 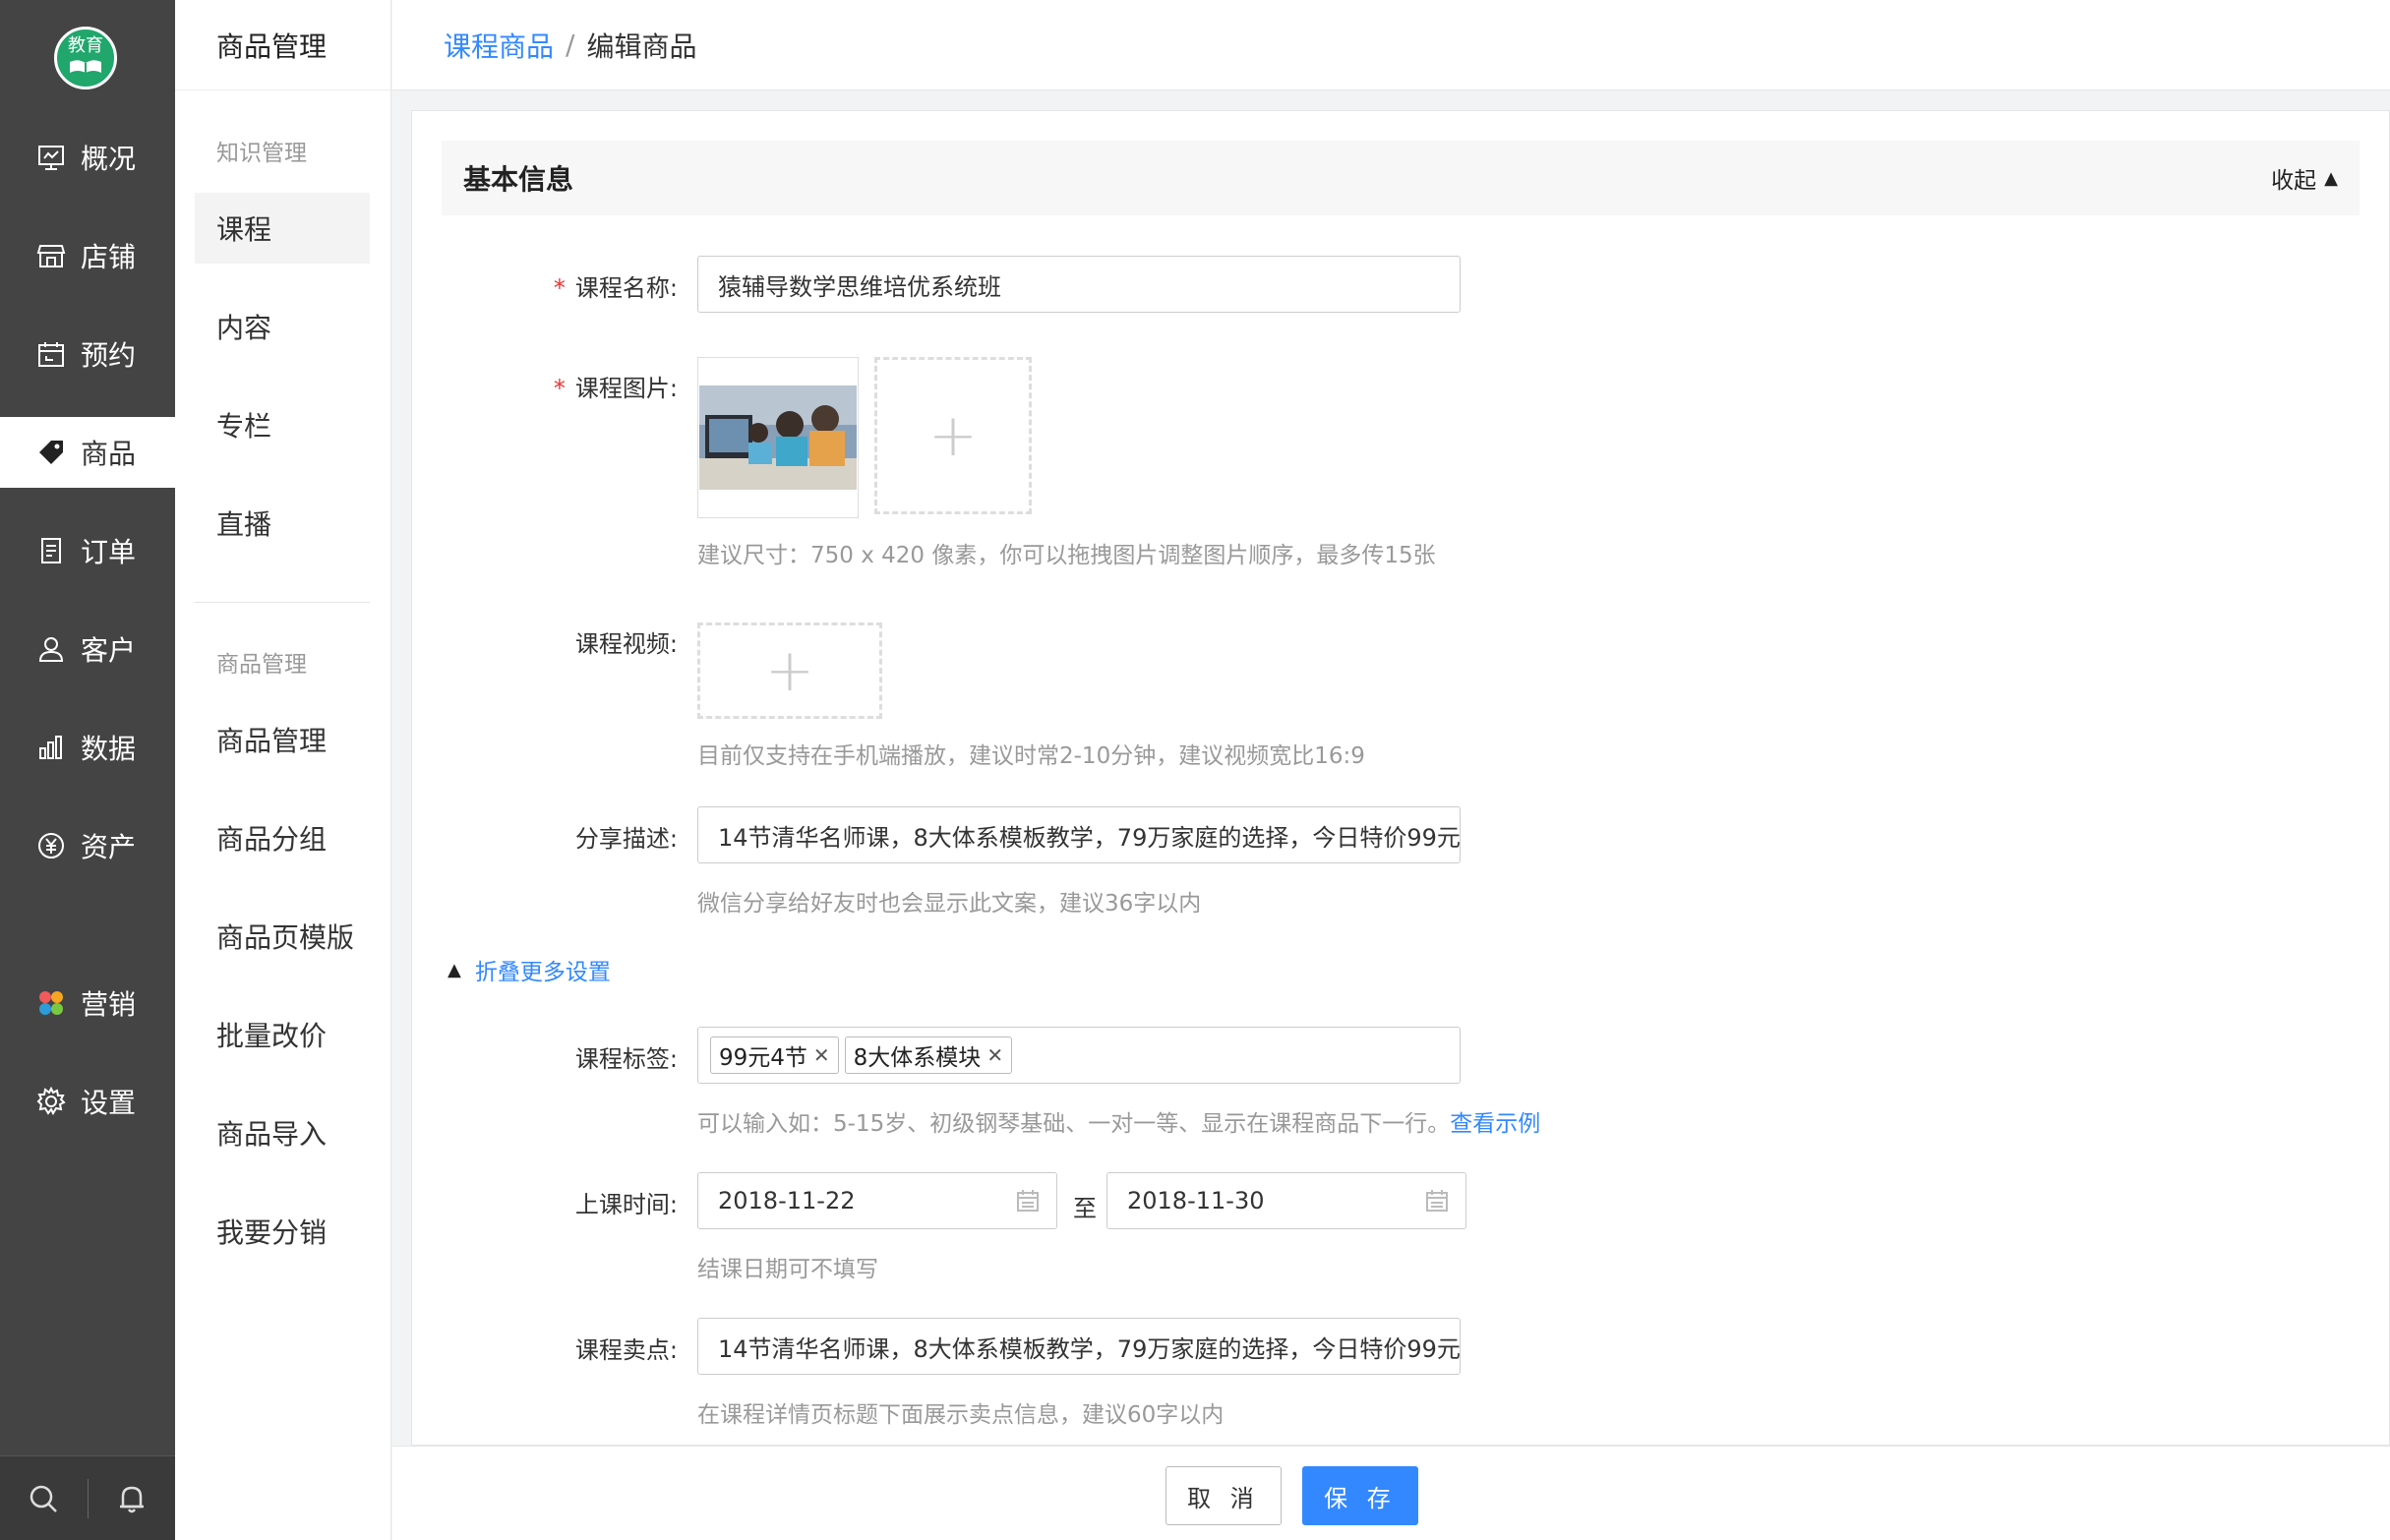 I want to click on more-settings-toggle: ▲ 折叠更多设置, so click(x=529, y=969).